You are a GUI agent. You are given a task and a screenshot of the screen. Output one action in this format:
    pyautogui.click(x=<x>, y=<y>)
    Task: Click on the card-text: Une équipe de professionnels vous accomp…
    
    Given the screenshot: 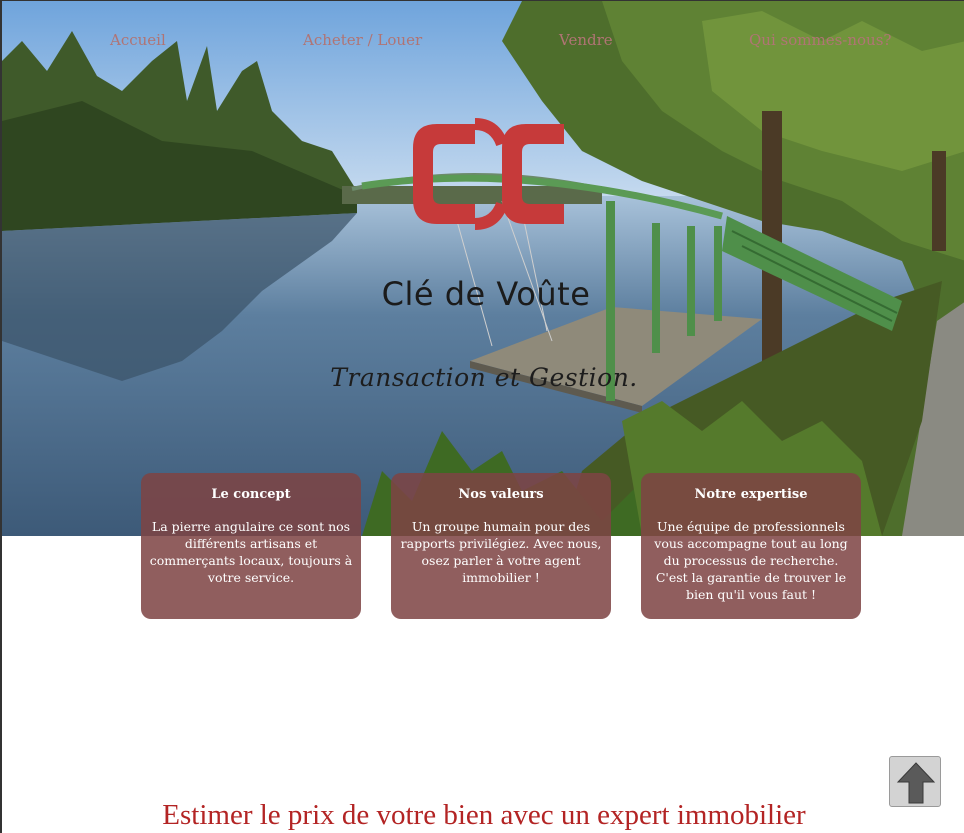 What is the action you would take?
    pyautogui.click(x=751, y=560)
    